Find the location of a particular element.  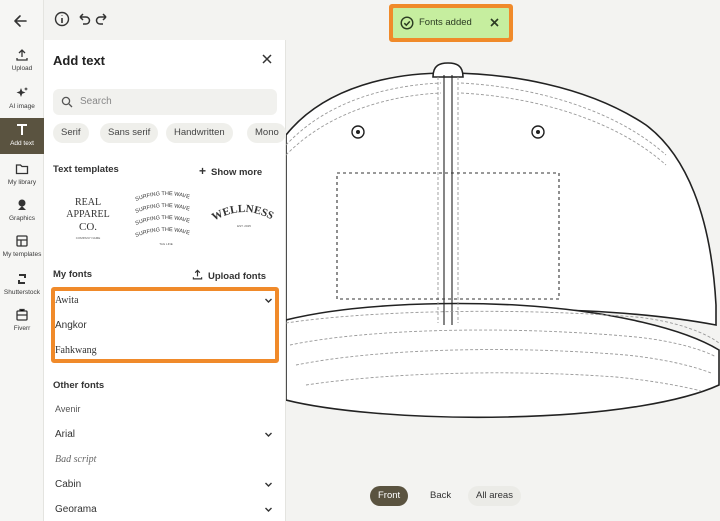

font-name: Avenir is located at coordinates (68, 409).